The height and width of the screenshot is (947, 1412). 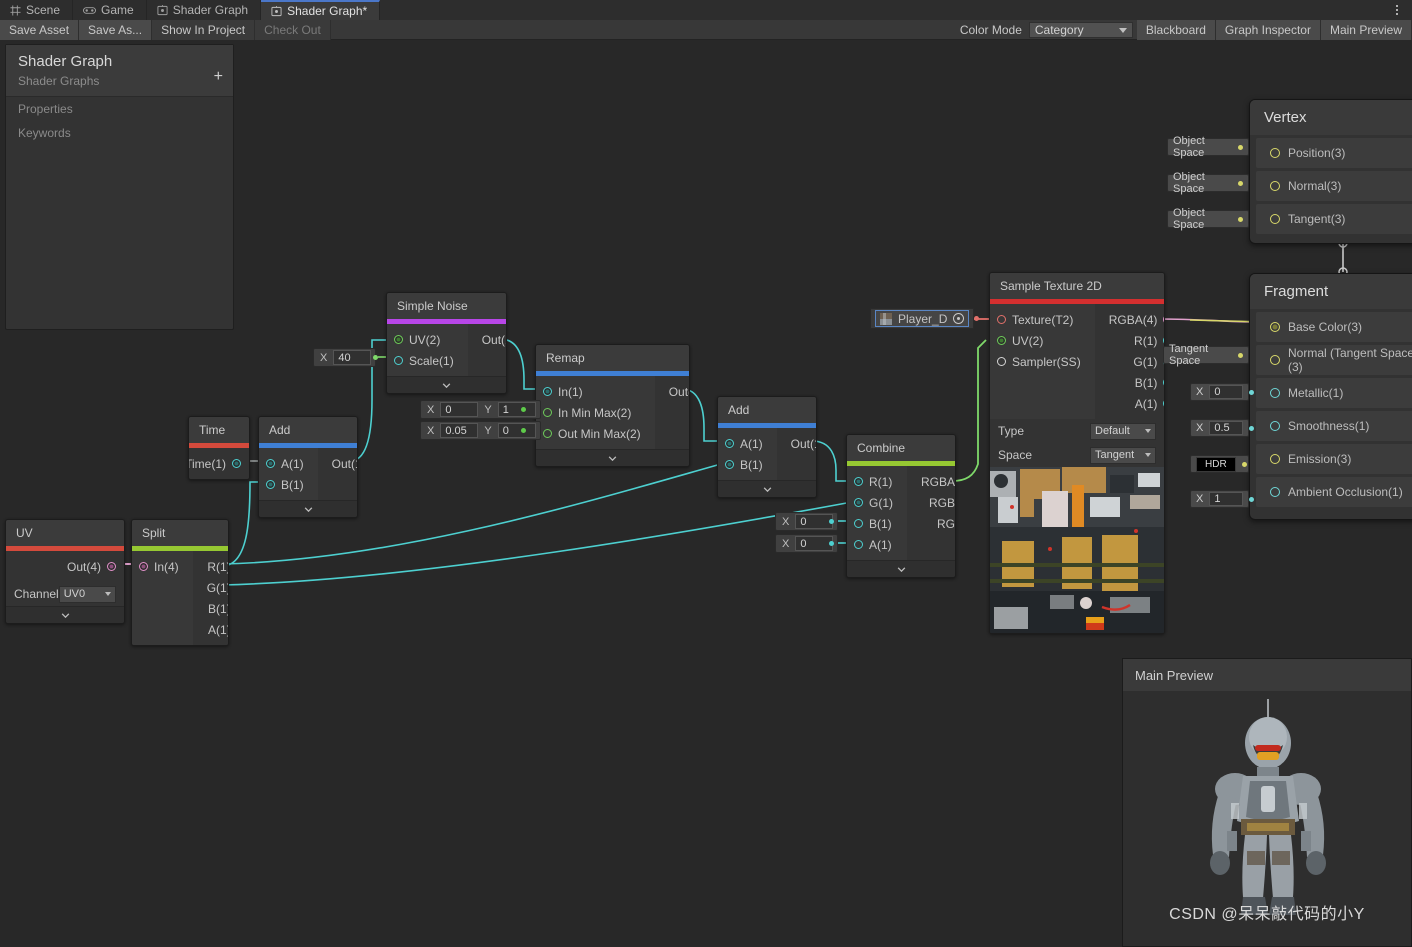 I want to click on port-remap-out-min-max: Out Min Max(2), so click(x=595, y=433).